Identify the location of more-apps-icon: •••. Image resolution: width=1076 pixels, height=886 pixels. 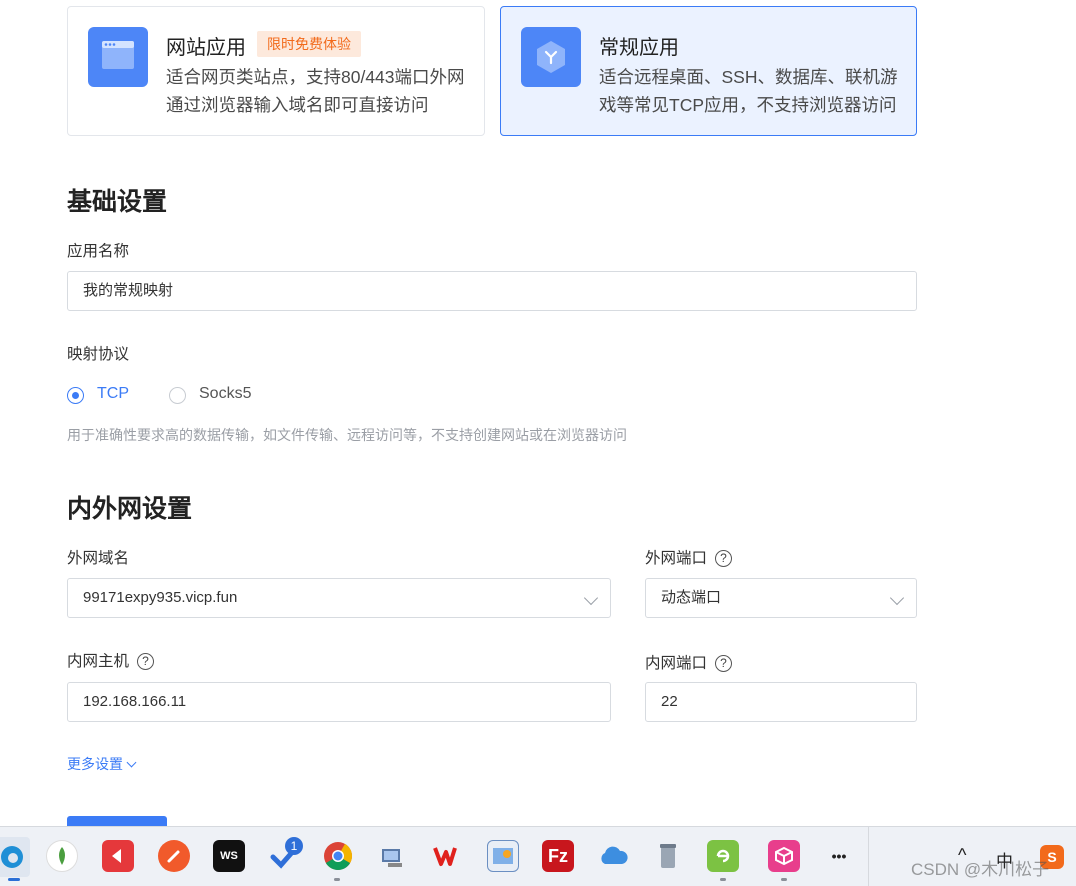
(839, 856).